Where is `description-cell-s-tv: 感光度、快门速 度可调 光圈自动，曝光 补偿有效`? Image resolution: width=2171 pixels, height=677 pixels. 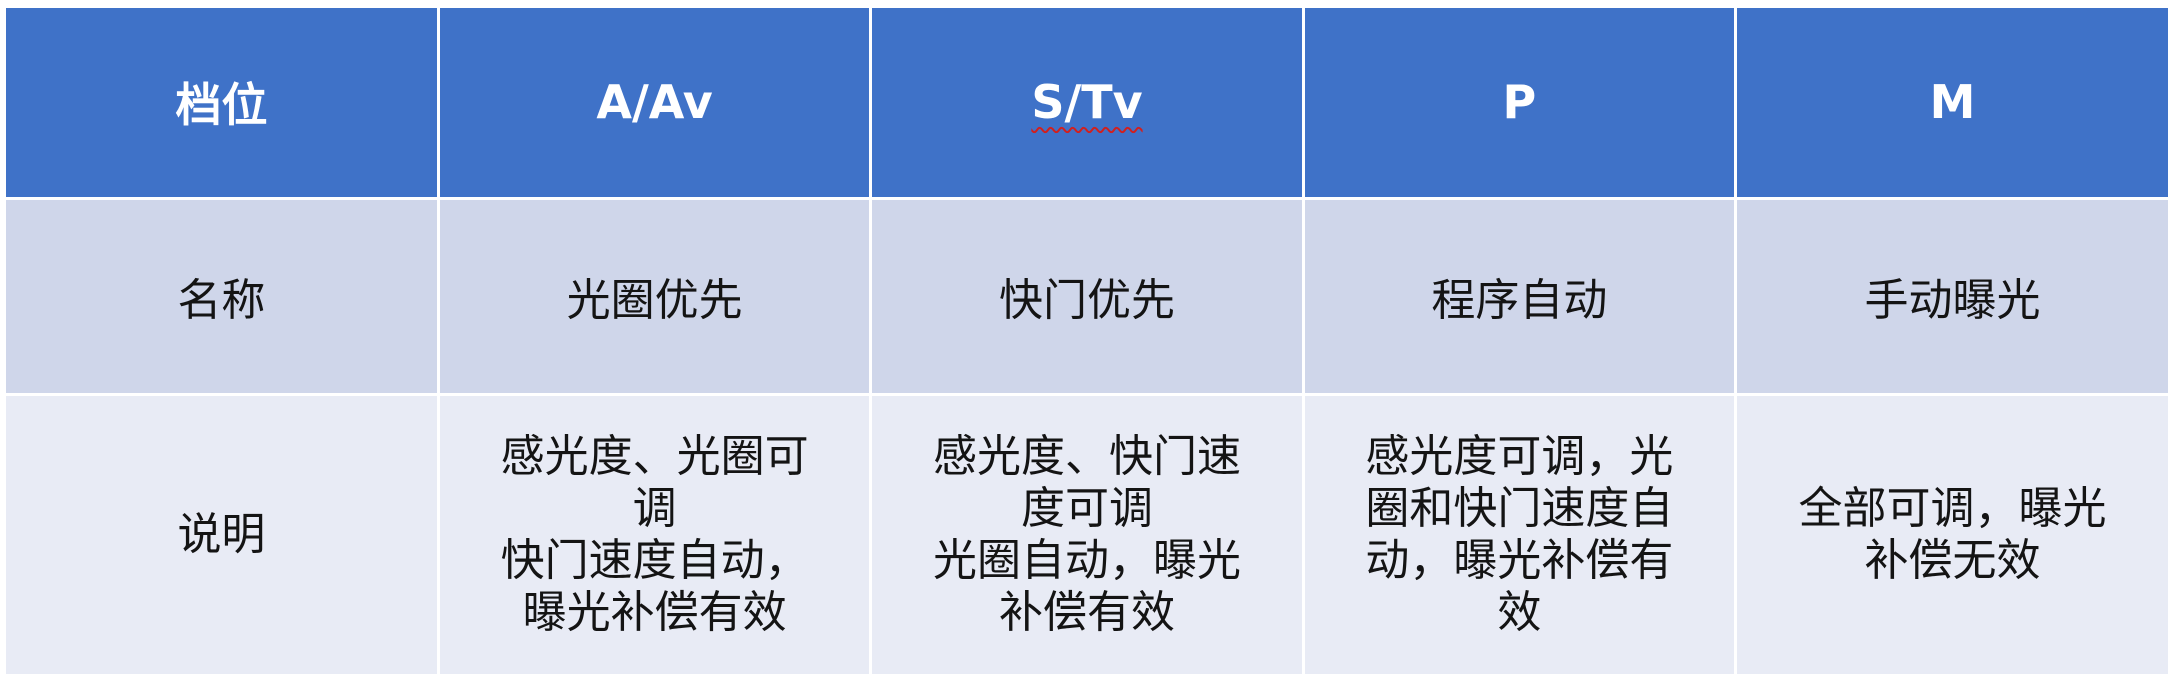 description-cell-s-tv: 感光度、快门速 度可调 光圈自动，曝光 补偿有效 is located at coordinates (1087, 534).